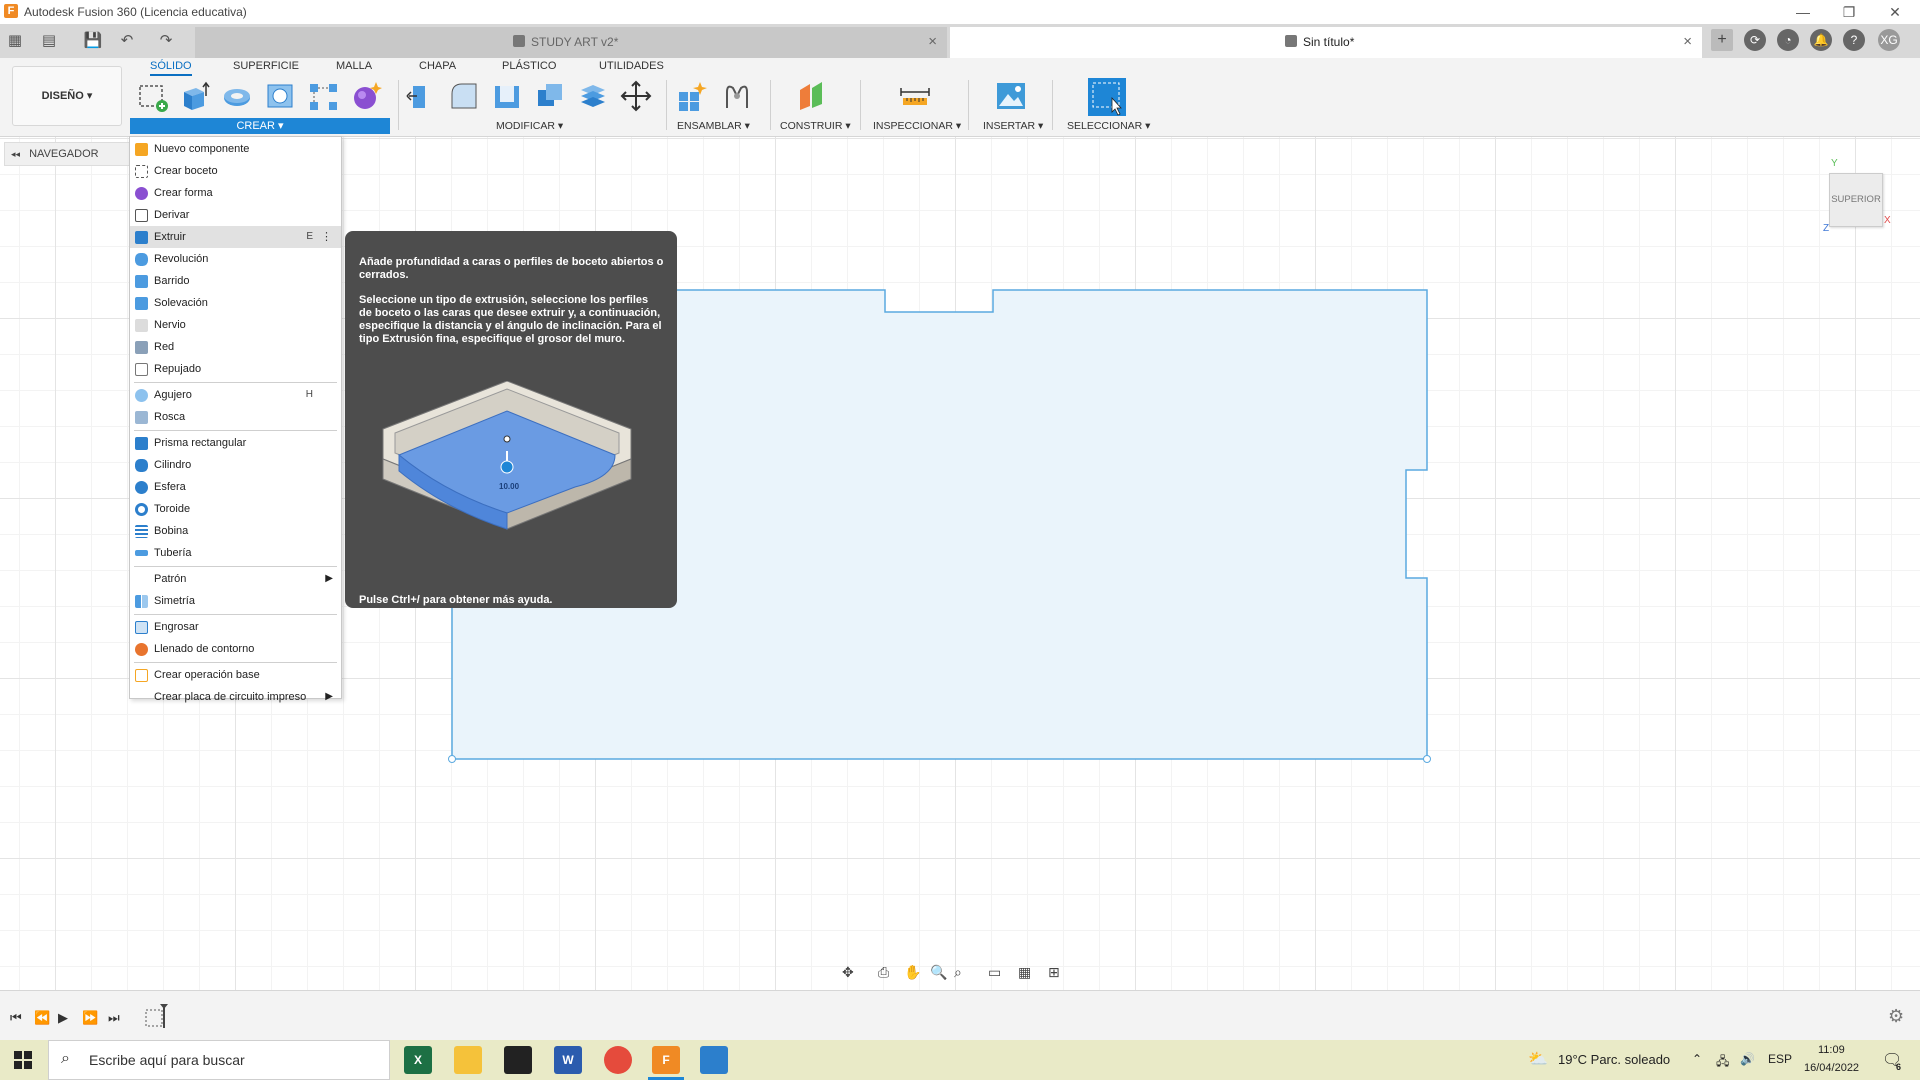 The width and height of the screenshot is (1920, 1080). What do you see at coordinates (235, 281) in the screenshot?
I see `menu-item-barrido: Barrido` at bounding box center [235, 281].